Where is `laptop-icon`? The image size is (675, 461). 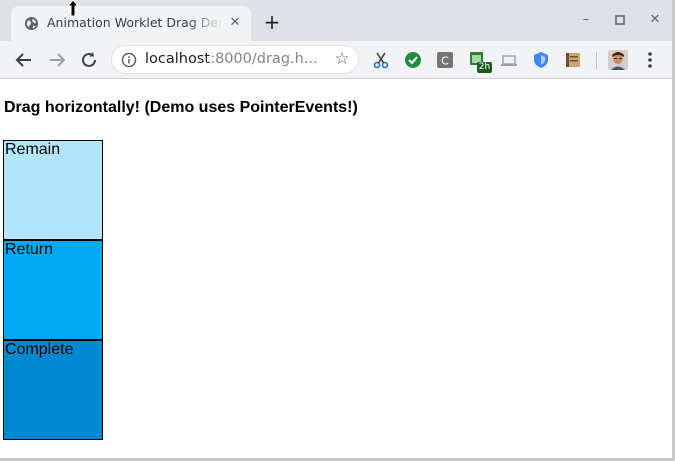
laptop-icon is located at coordinates (509, 60).